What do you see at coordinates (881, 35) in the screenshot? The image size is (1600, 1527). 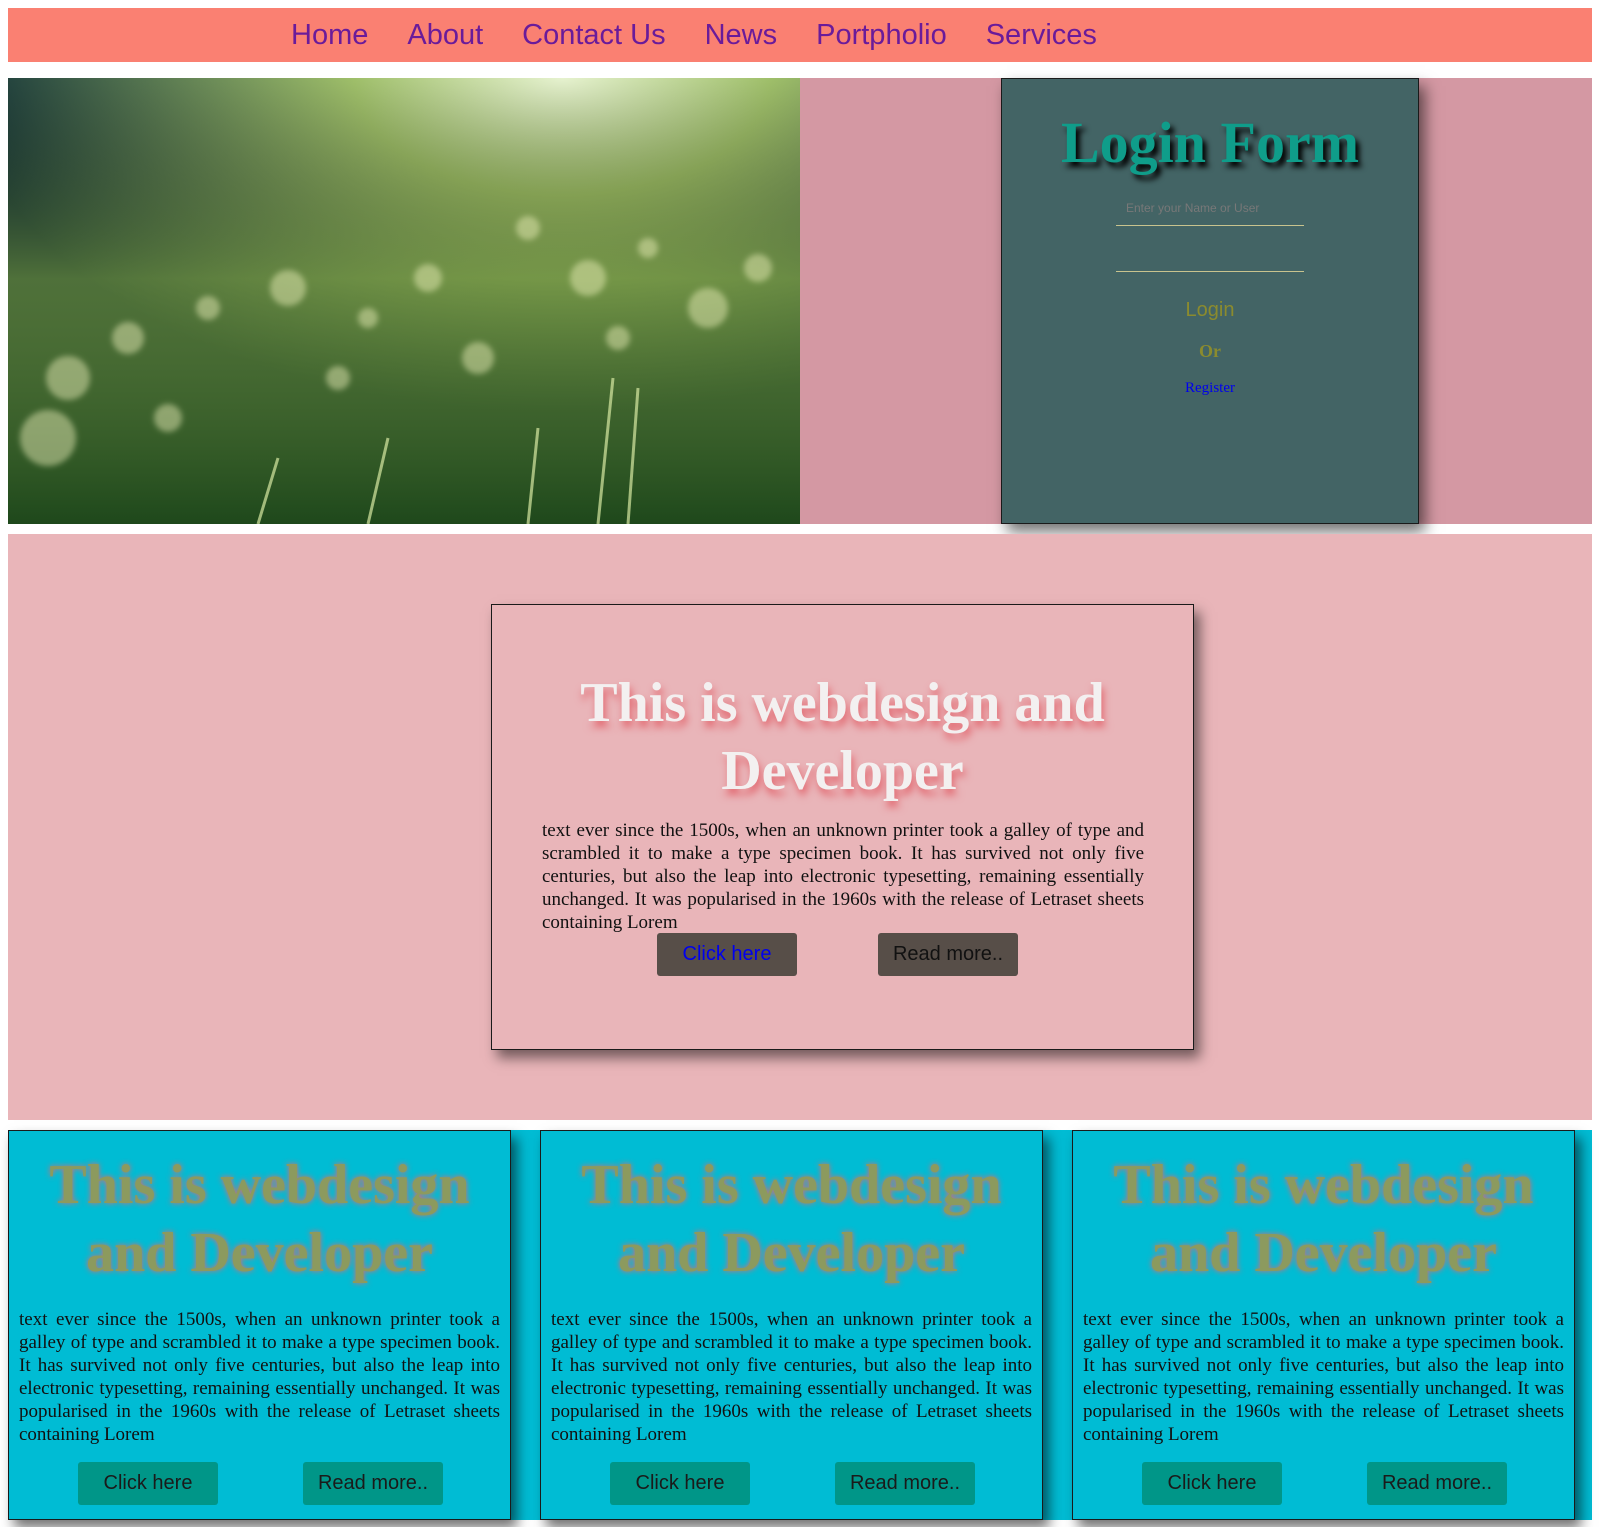 I see `nav-portfolio-link: Portpholio` at bounding box center [881, 35].